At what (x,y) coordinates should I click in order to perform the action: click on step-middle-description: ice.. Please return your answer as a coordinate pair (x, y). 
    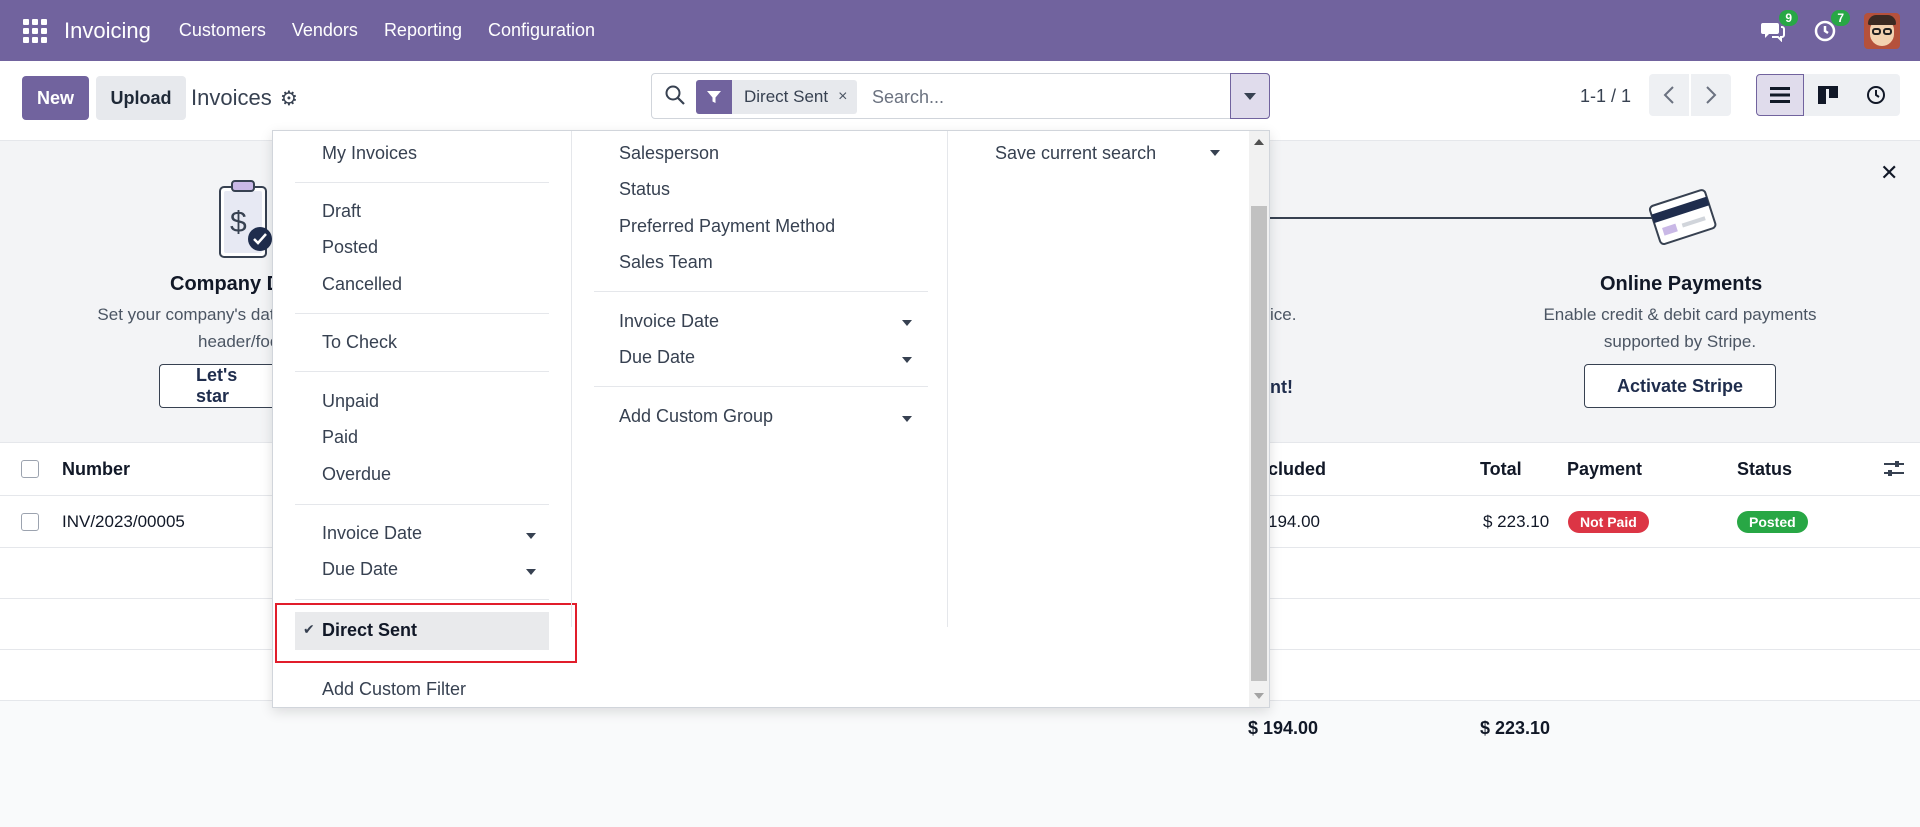
    Looking at the image, I should click on (1283, 314).